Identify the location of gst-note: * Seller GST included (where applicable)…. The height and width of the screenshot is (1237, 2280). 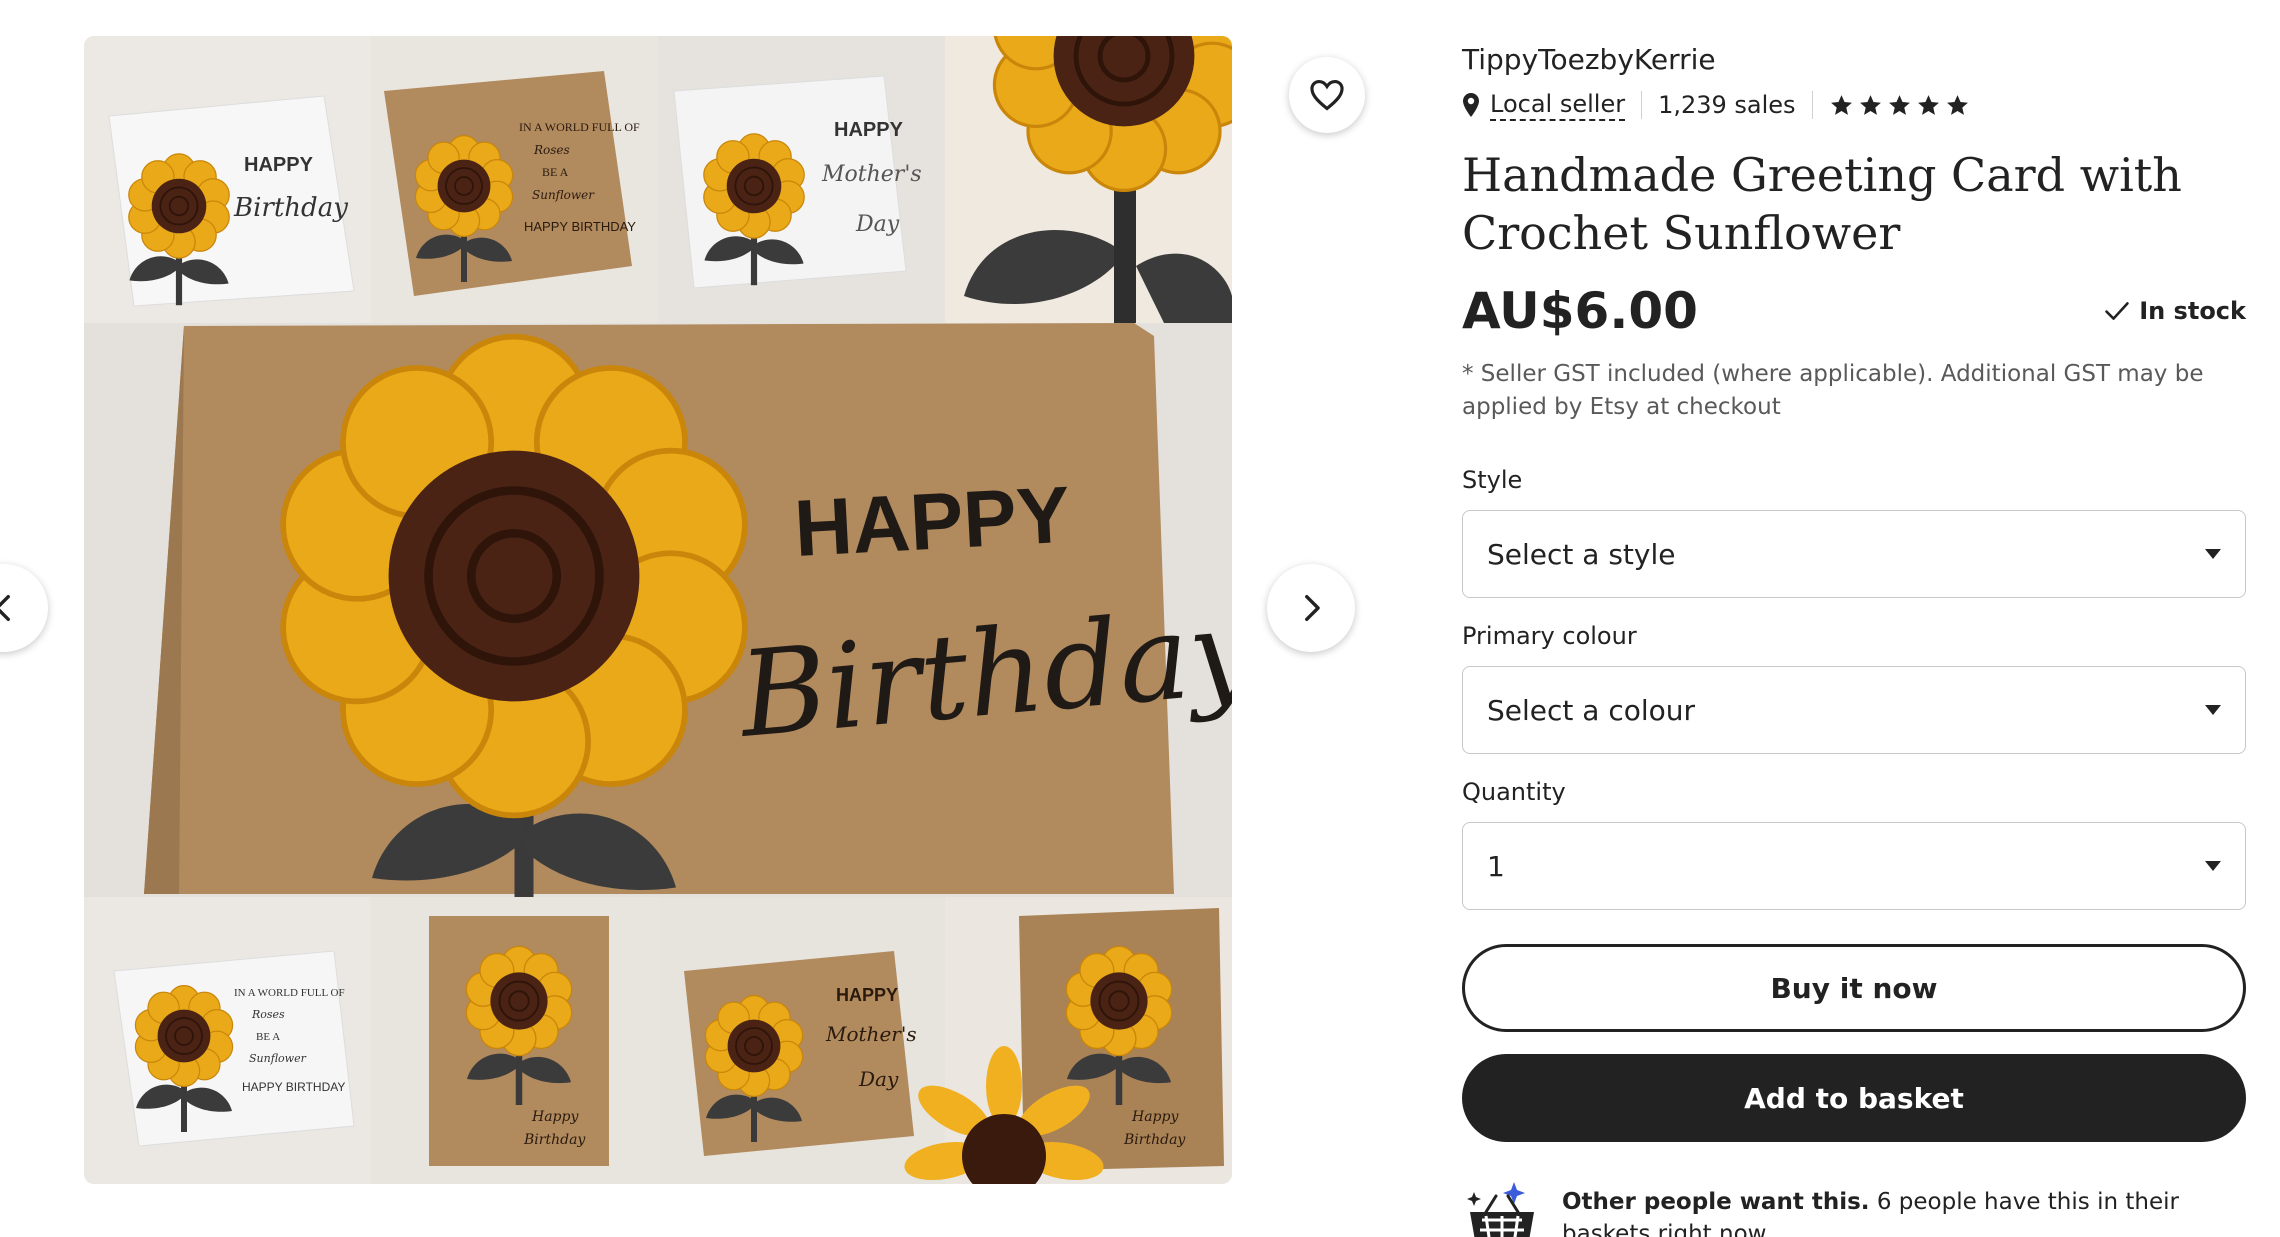
(1833, 390).